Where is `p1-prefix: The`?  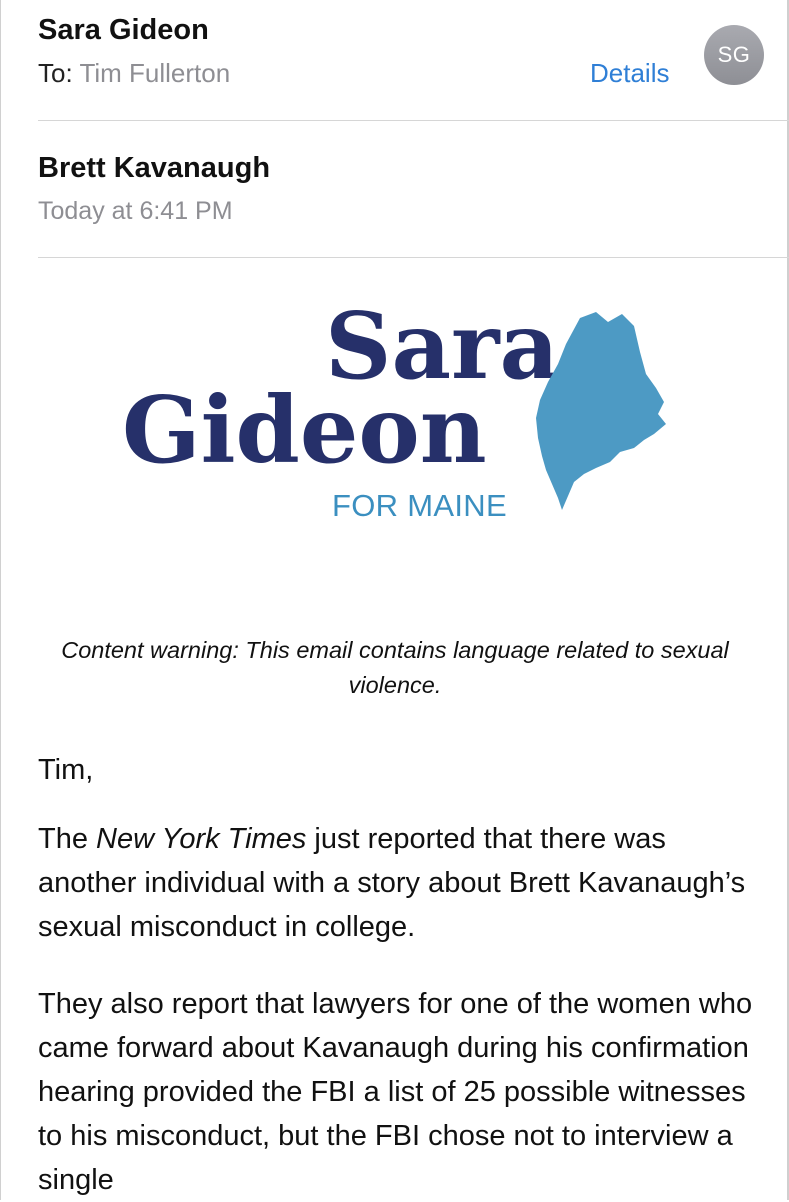 p1-prefix: The is located at coordinates (67, 839).